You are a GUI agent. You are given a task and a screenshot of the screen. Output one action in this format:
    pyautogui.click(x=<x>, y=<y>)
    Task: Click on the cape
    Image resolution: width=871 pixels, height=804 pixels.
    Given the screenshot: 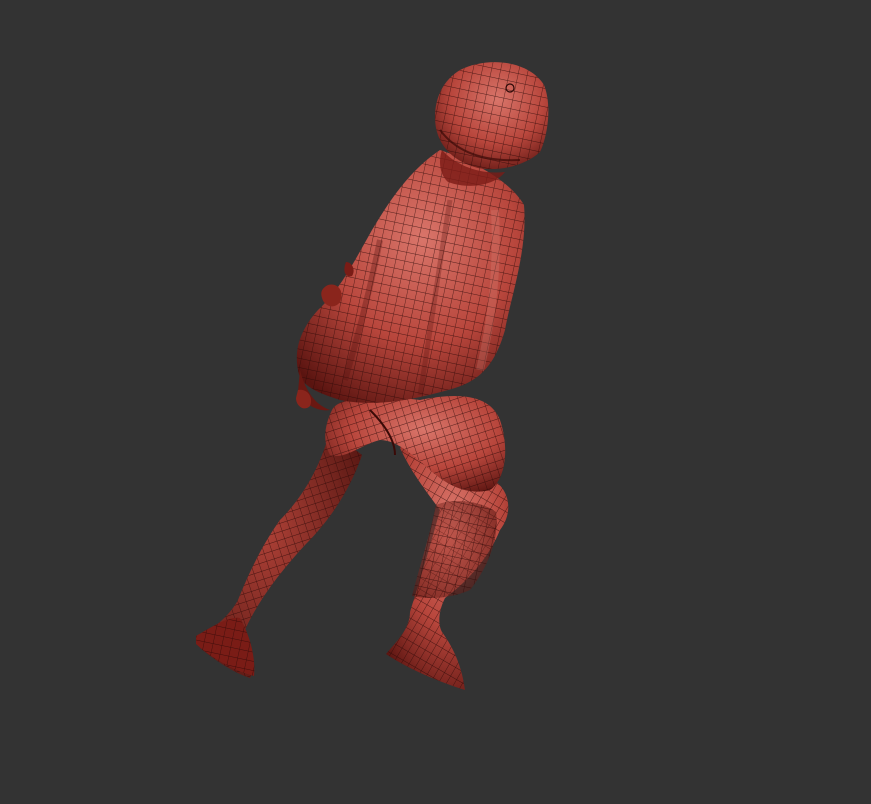 What is the action you would take?
    pyautogui.click(x=410, y=280)
    